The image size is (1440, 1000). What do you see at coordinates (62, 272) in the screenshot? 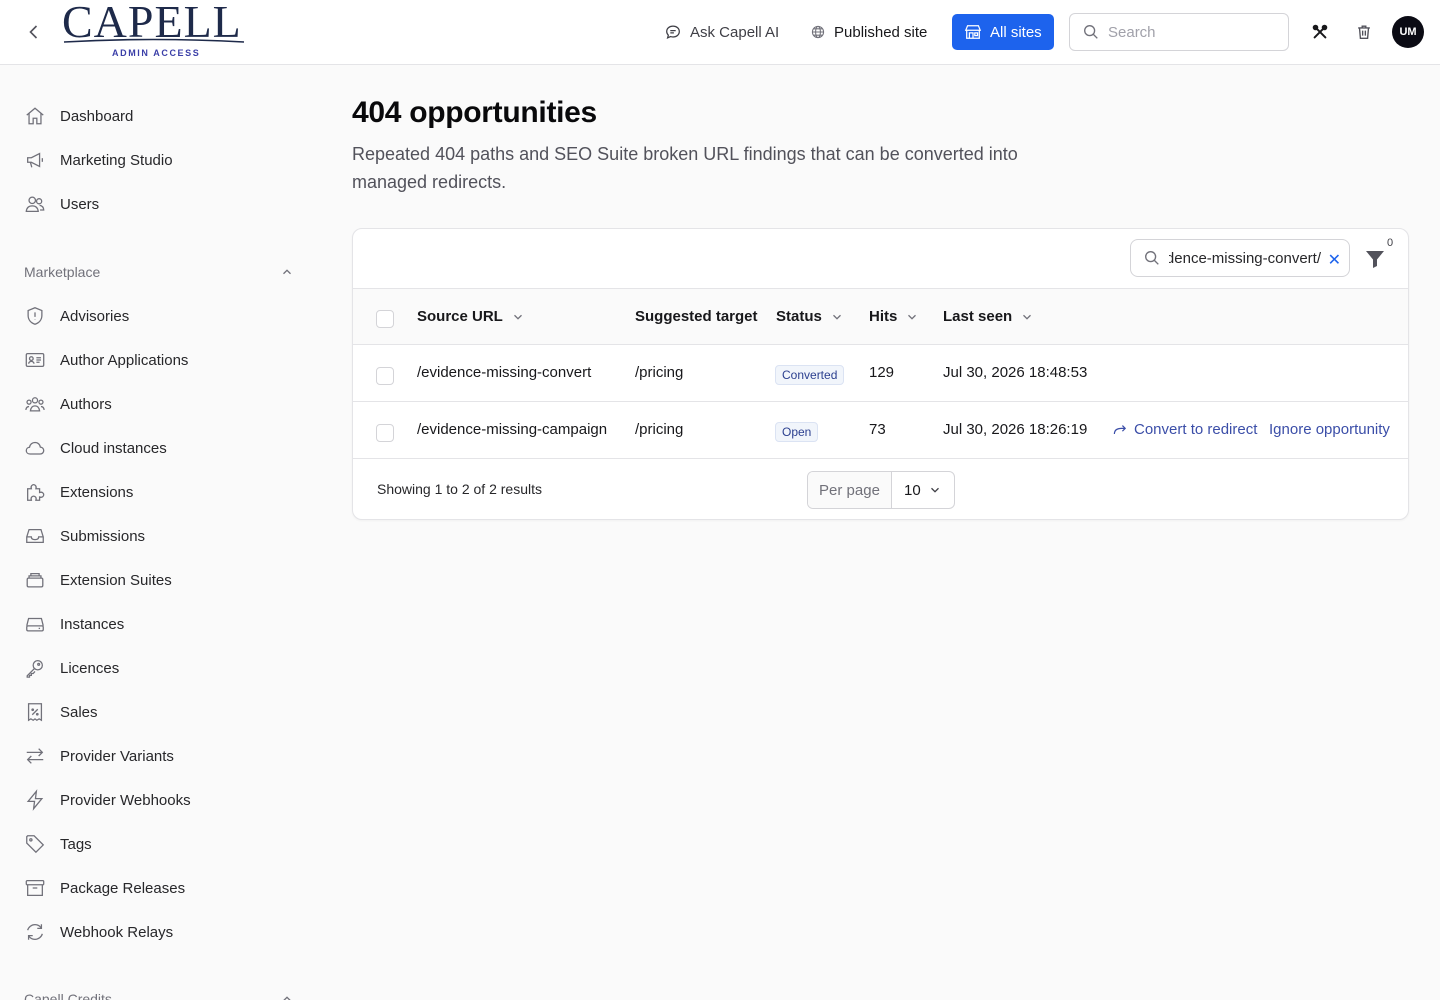
I see `marketplace-section-label: Marketplace` at bounding box center [62, 272].